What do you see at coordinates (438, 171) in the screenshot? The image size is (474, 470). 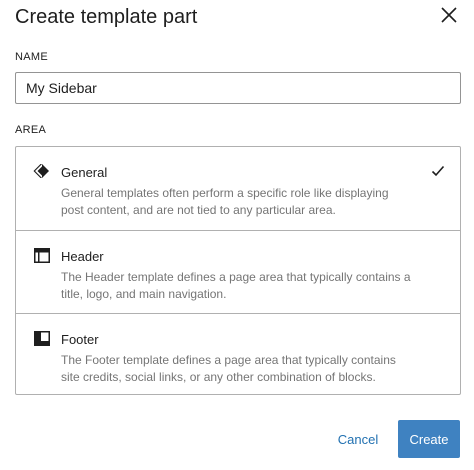 I see `check-icon` at bounding box center [438, 171].